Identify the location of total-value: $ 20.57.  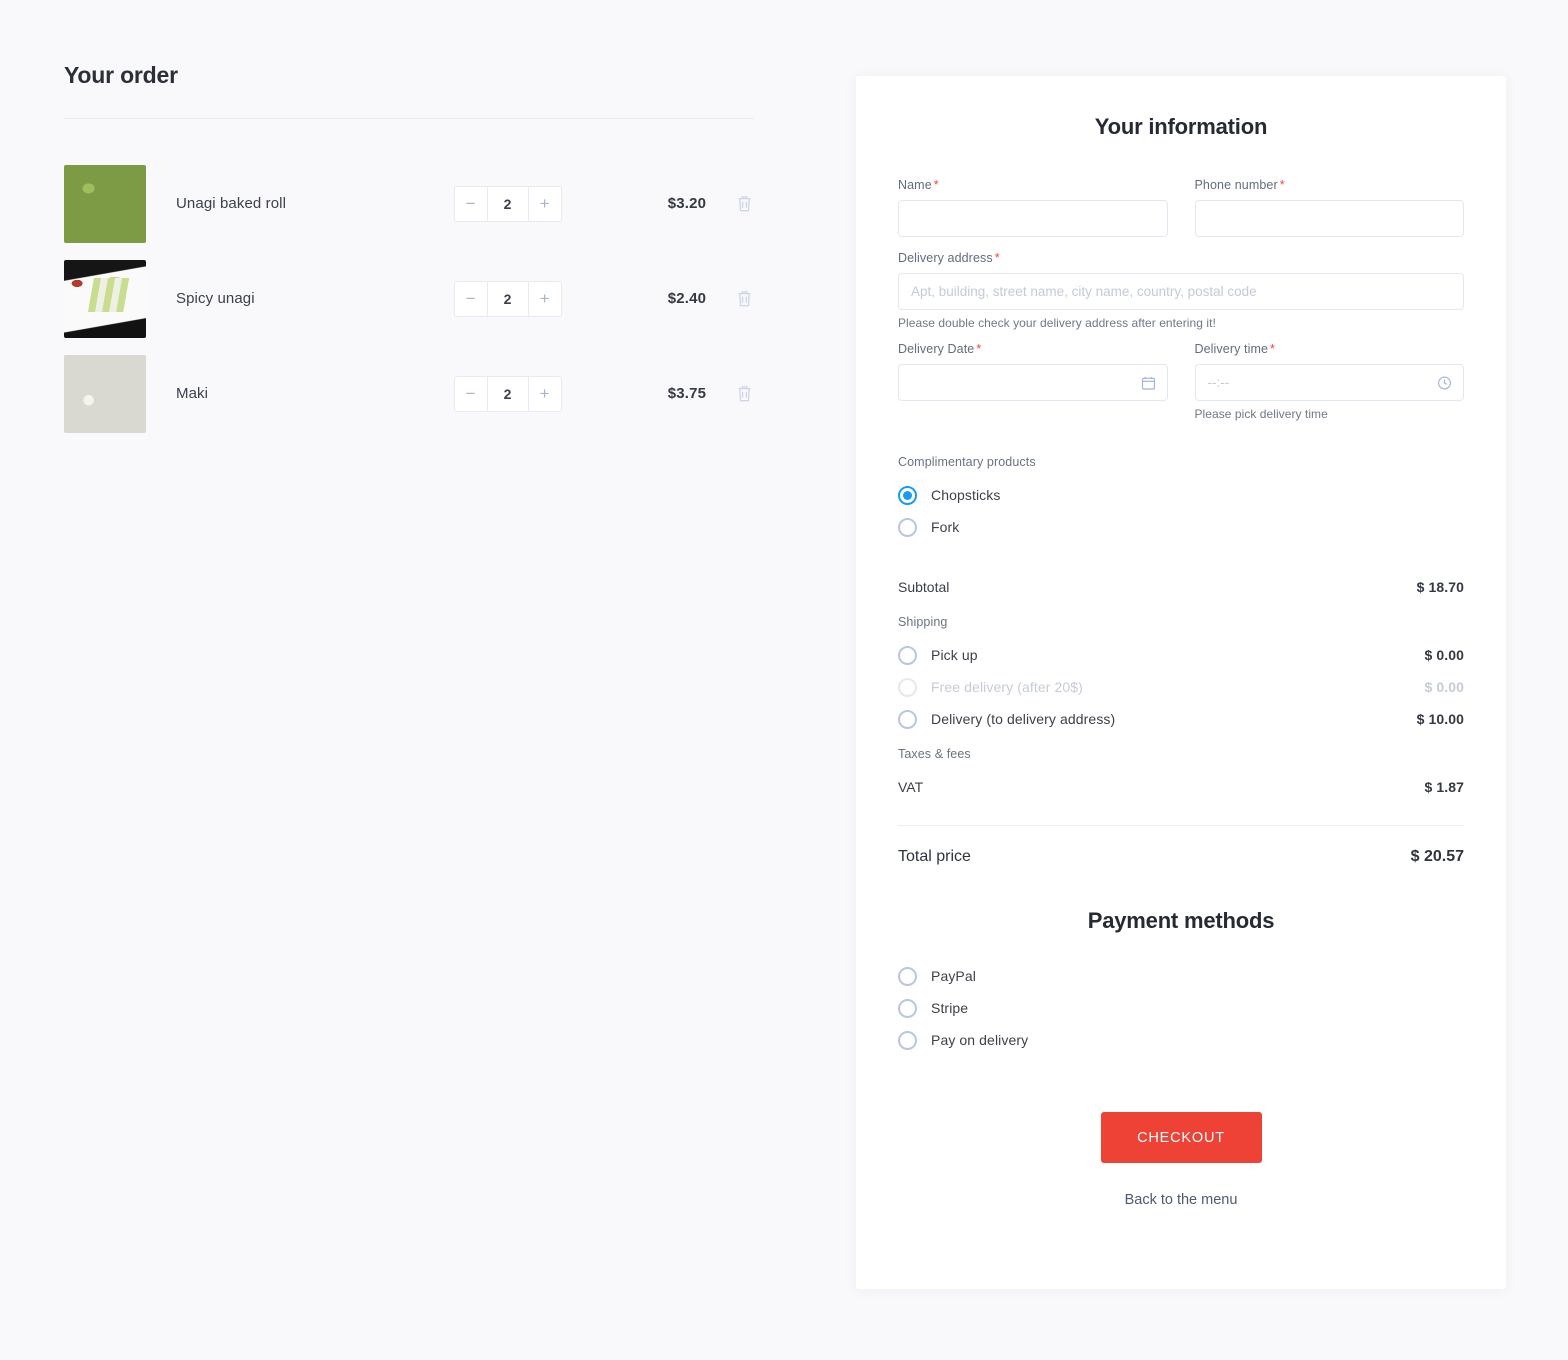
(1437, 856).